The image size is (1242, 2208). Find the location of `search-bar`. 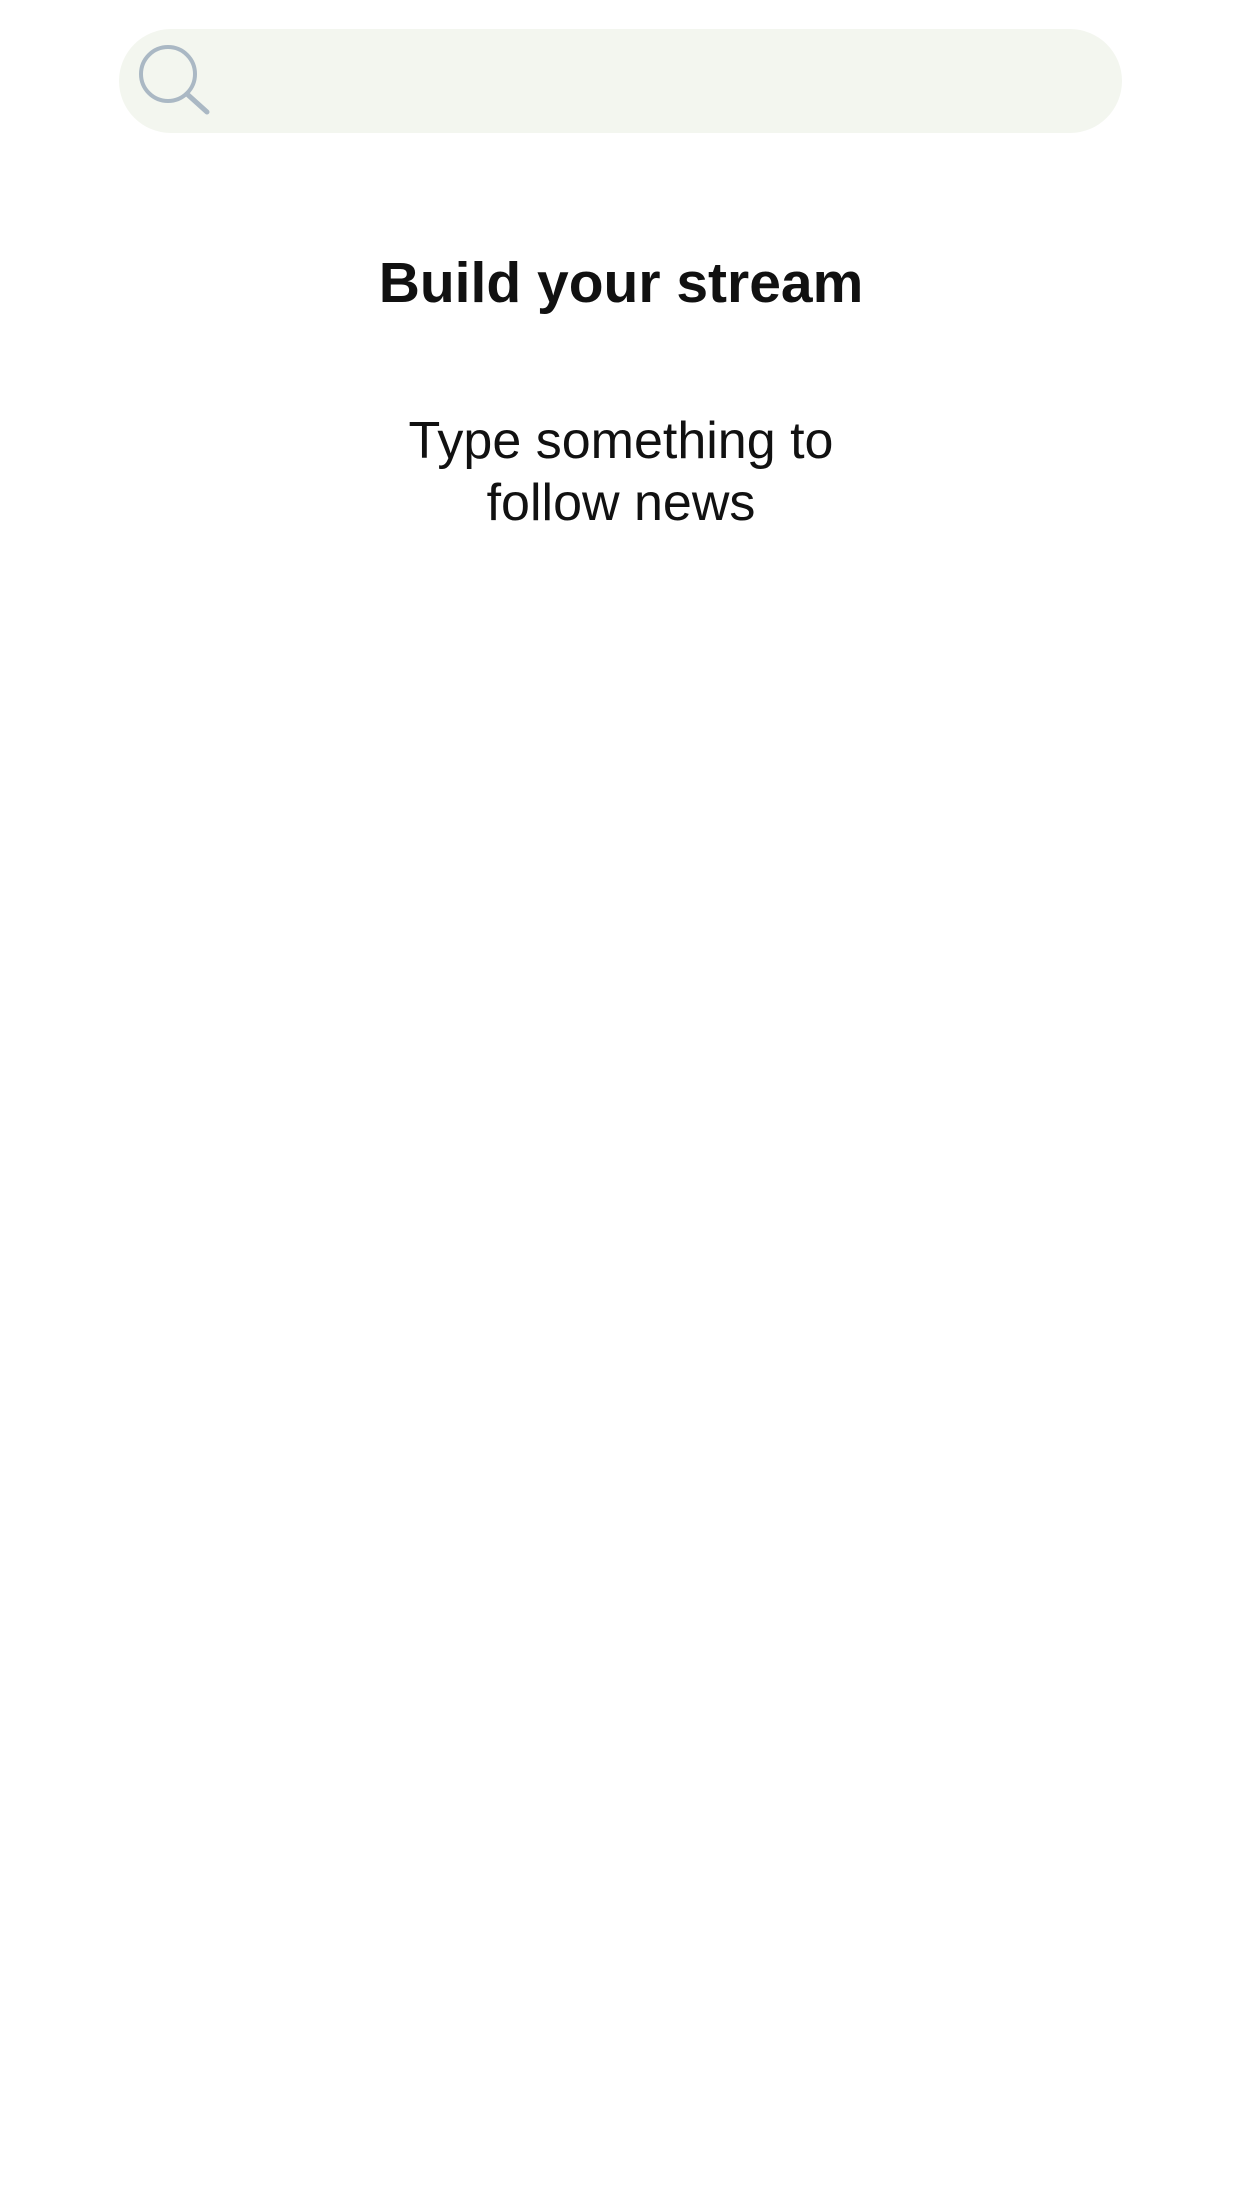

search-bar is located at coordinates (620, 81).